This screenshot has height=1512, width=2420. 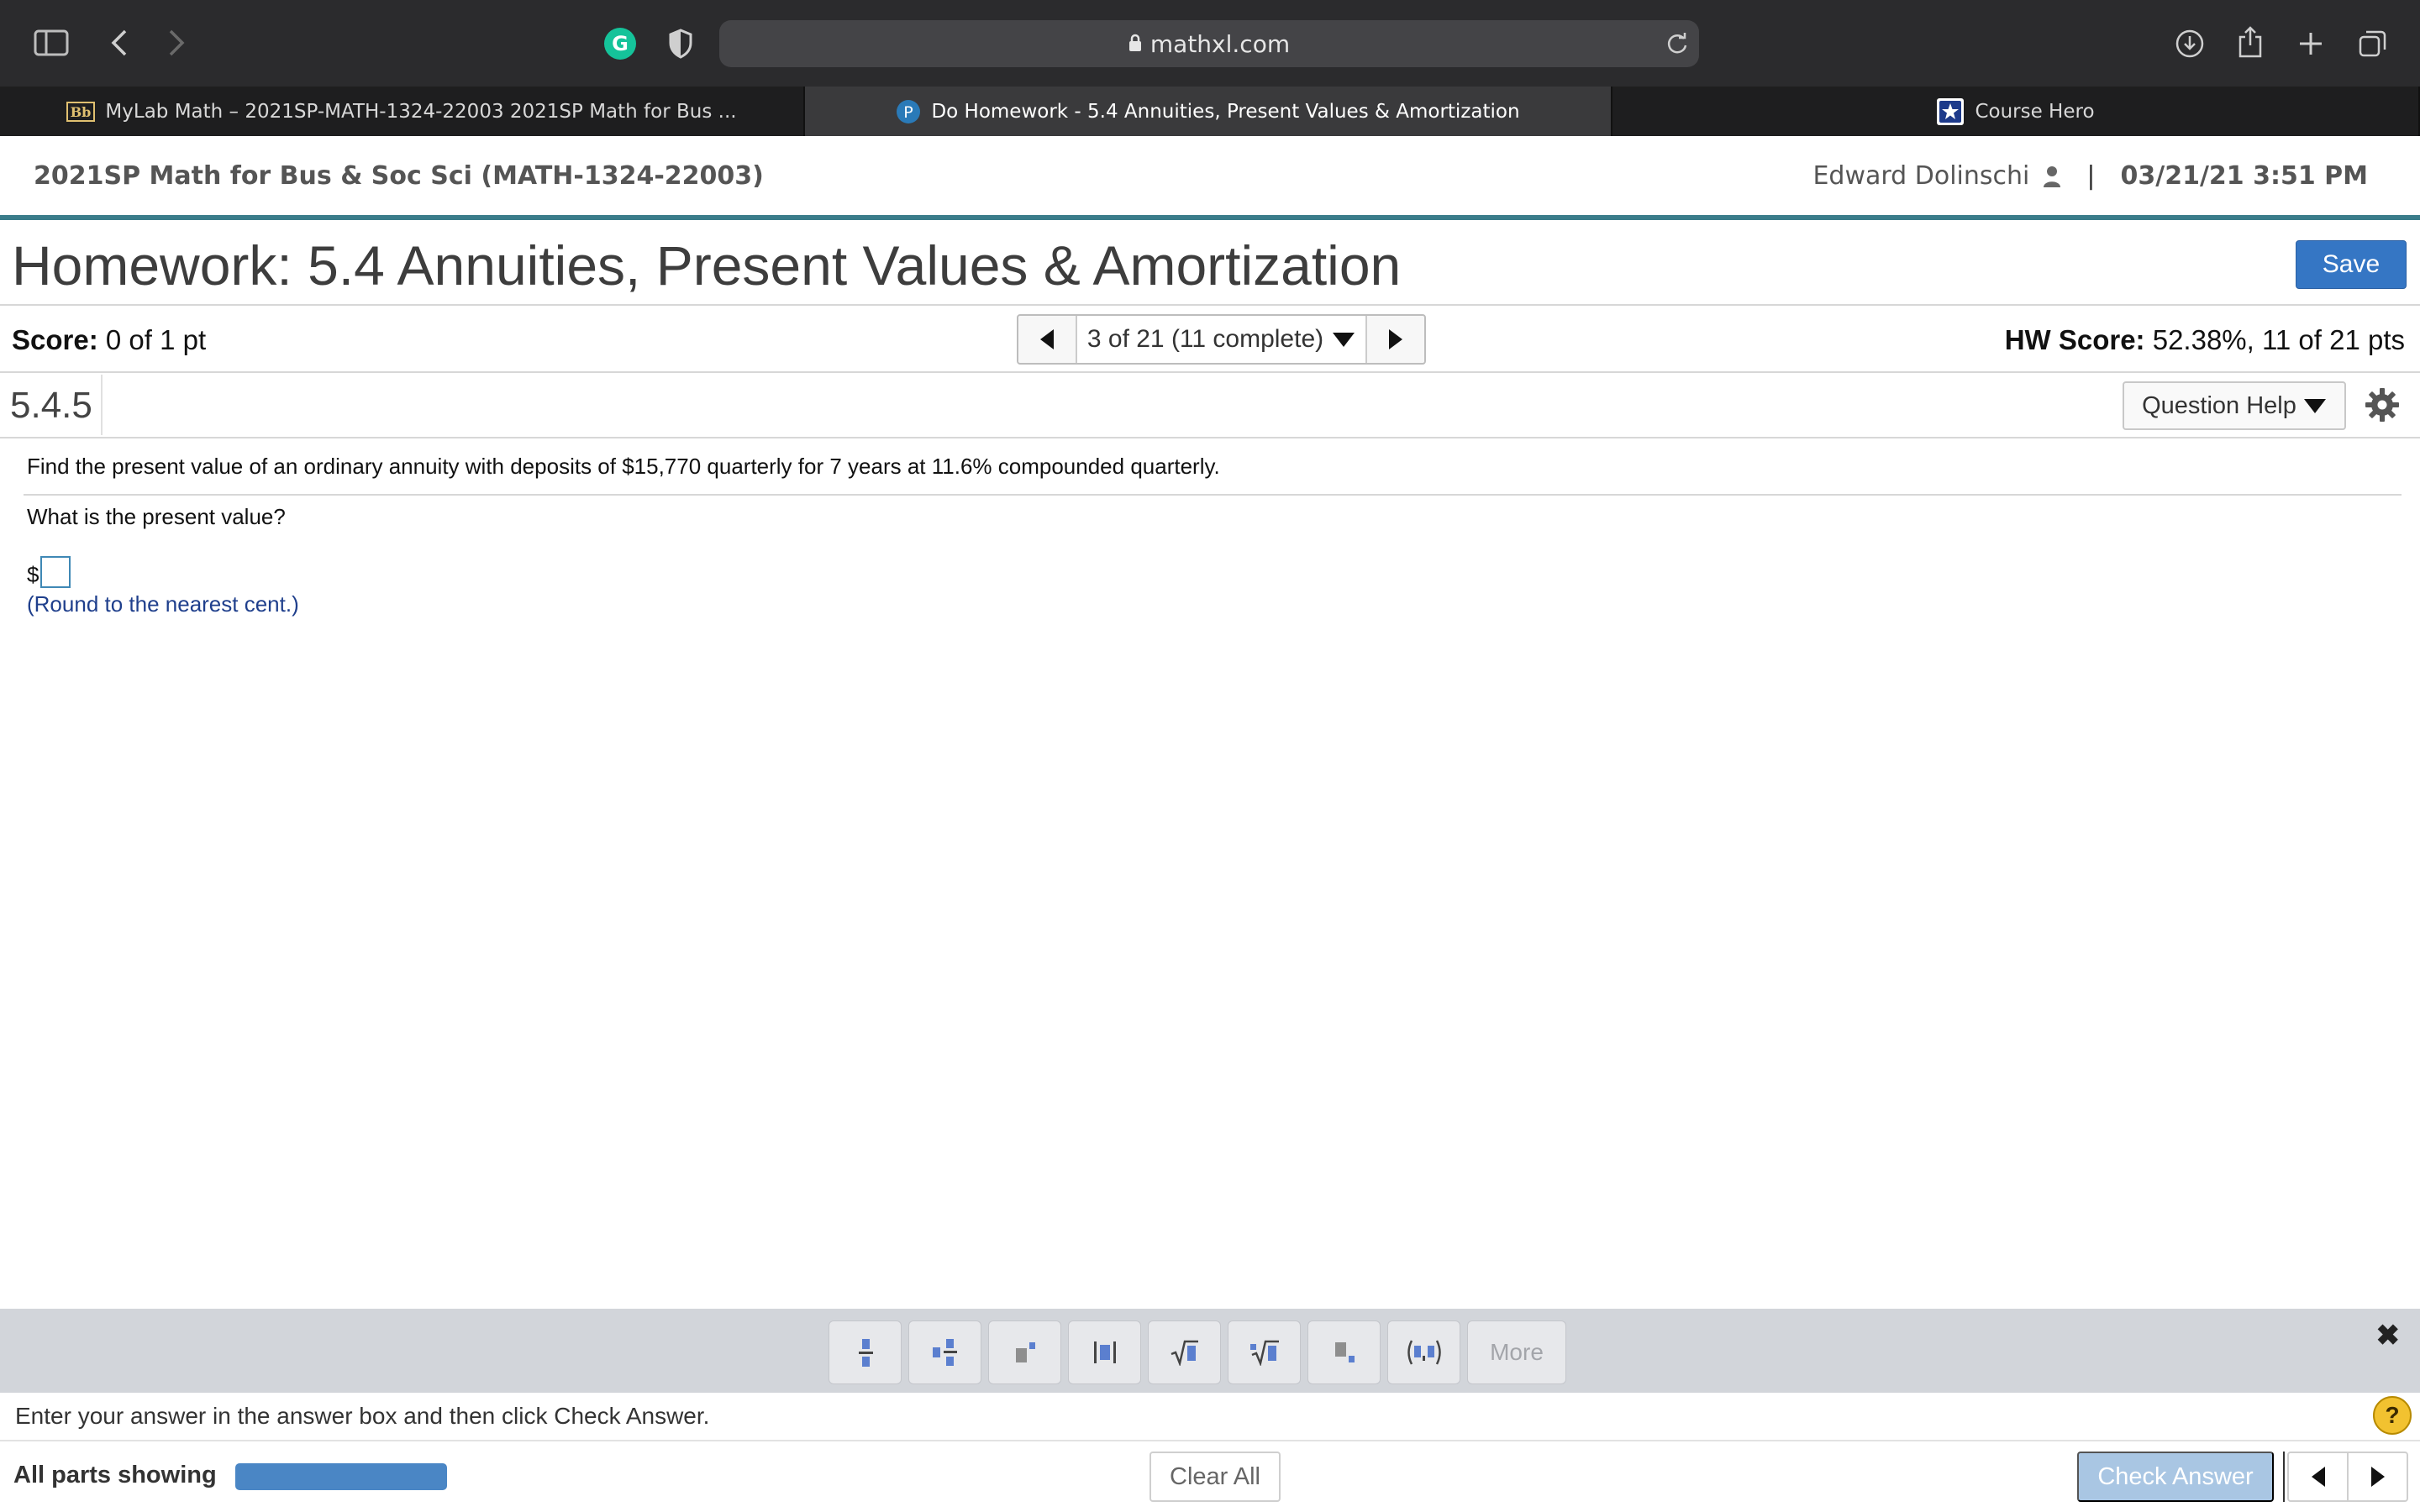 I want to click on exponent-button, so click(x=1024, y=1352).